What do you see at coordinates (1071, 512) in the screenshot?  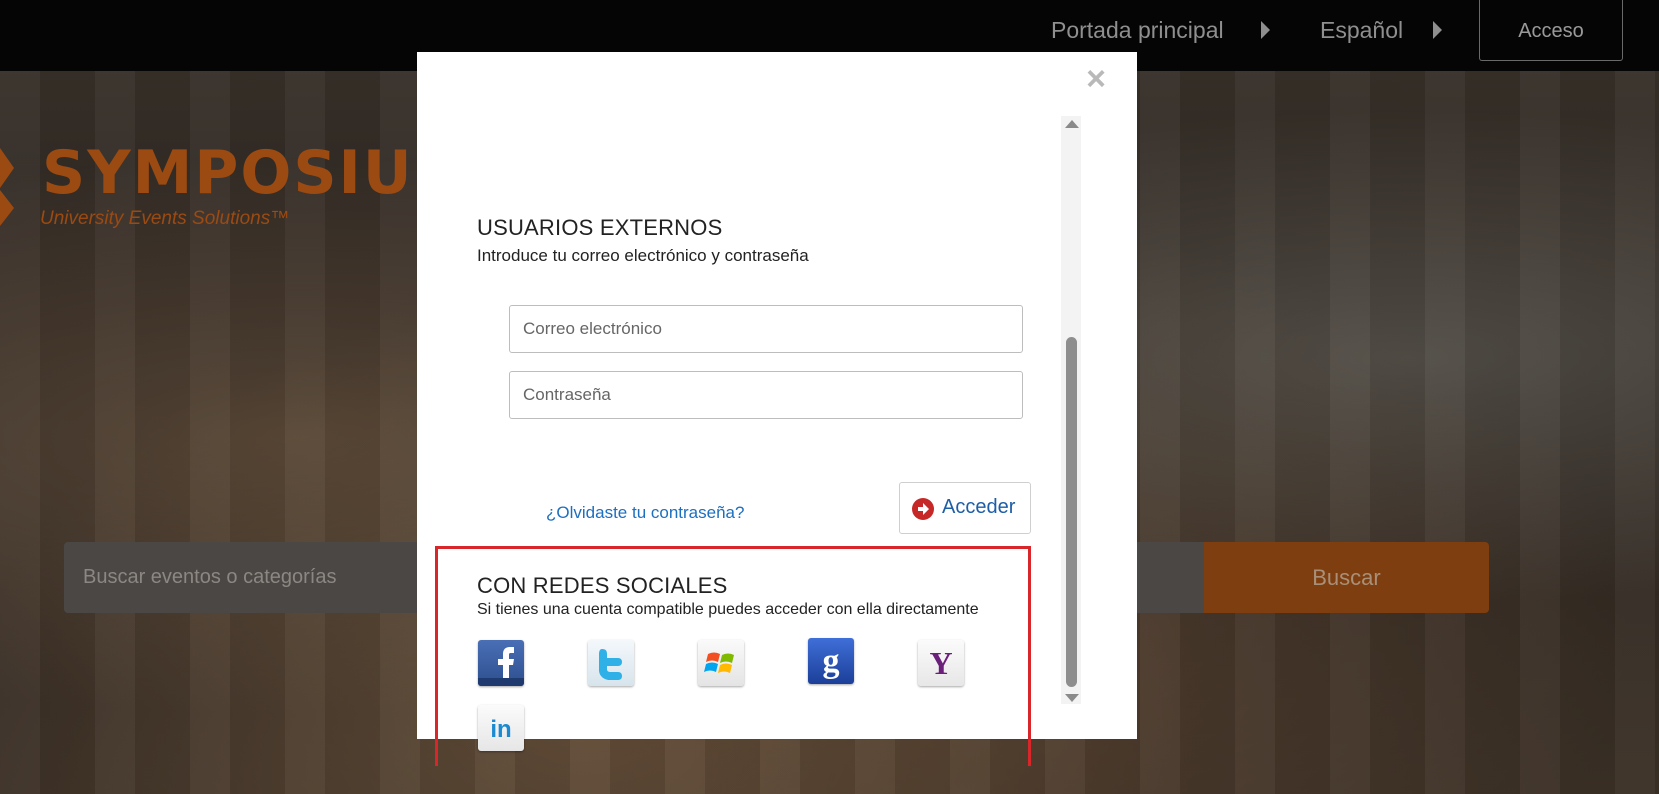 I see `scrollbar-thumb` at bounding box center [1071, 512].